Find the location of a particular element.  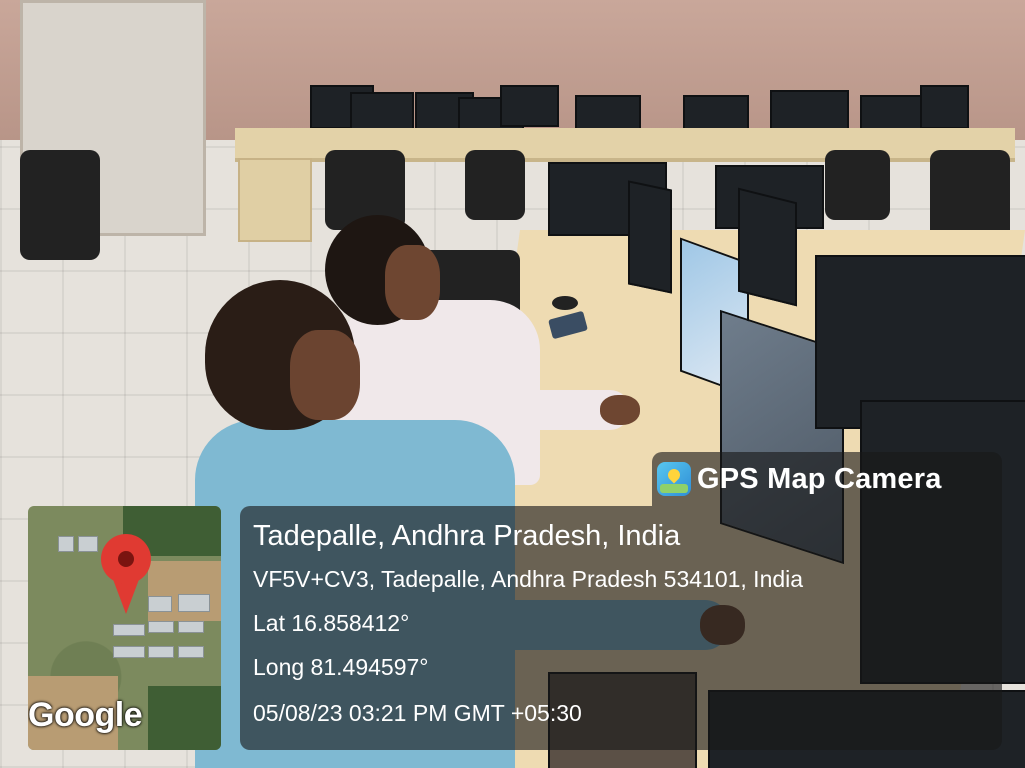

app-badge: GPS Map Camera is located at coordinates (827, 479).